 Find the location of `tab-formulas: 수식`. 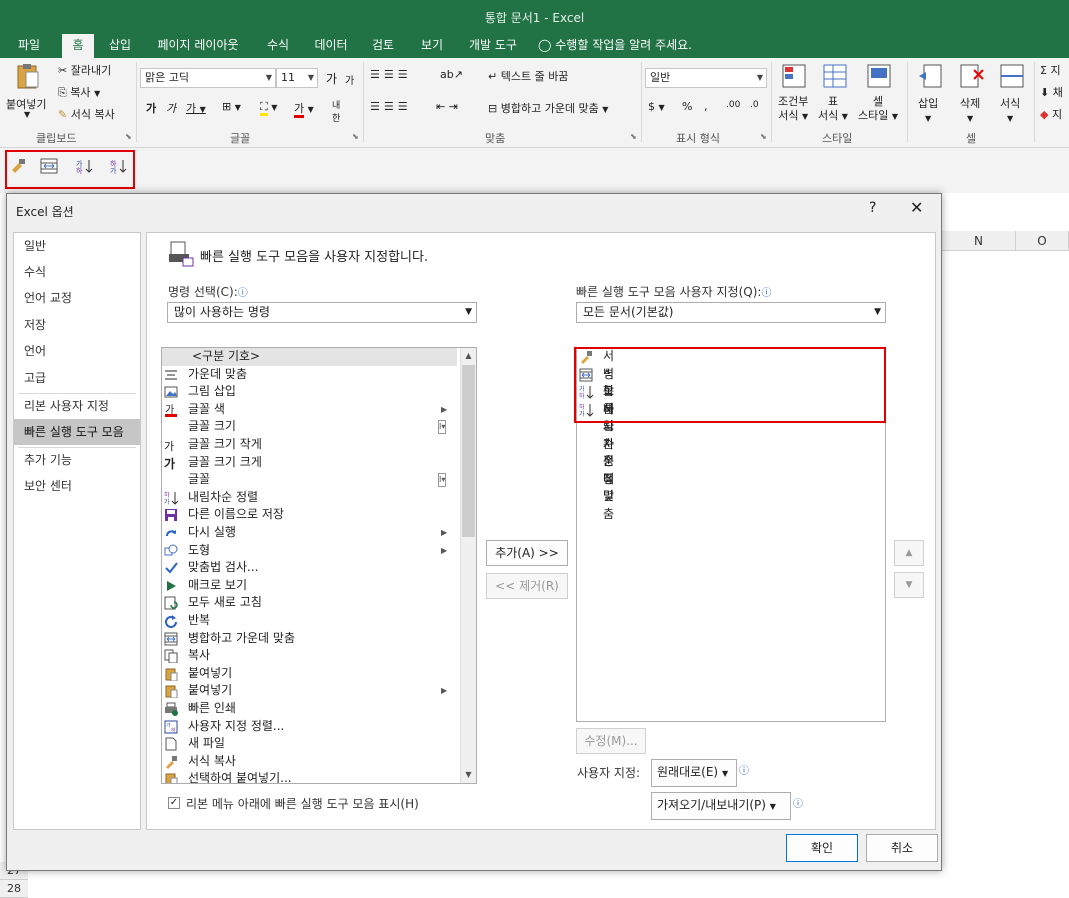

tab-formulas: 수식 is located at coordinates (278, 45).